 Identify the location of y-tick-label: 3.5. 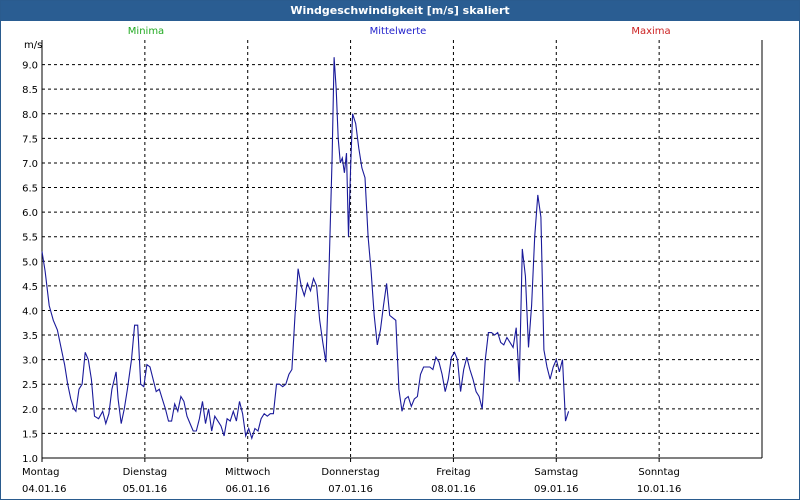
(30, 336).